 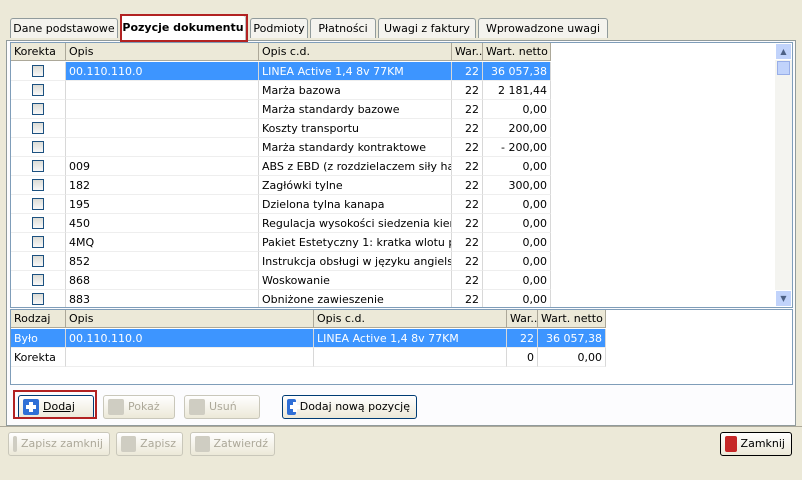 I want to click on table-row: Marża standardy bazowe 22 0,00, so click(x=281, y=109).